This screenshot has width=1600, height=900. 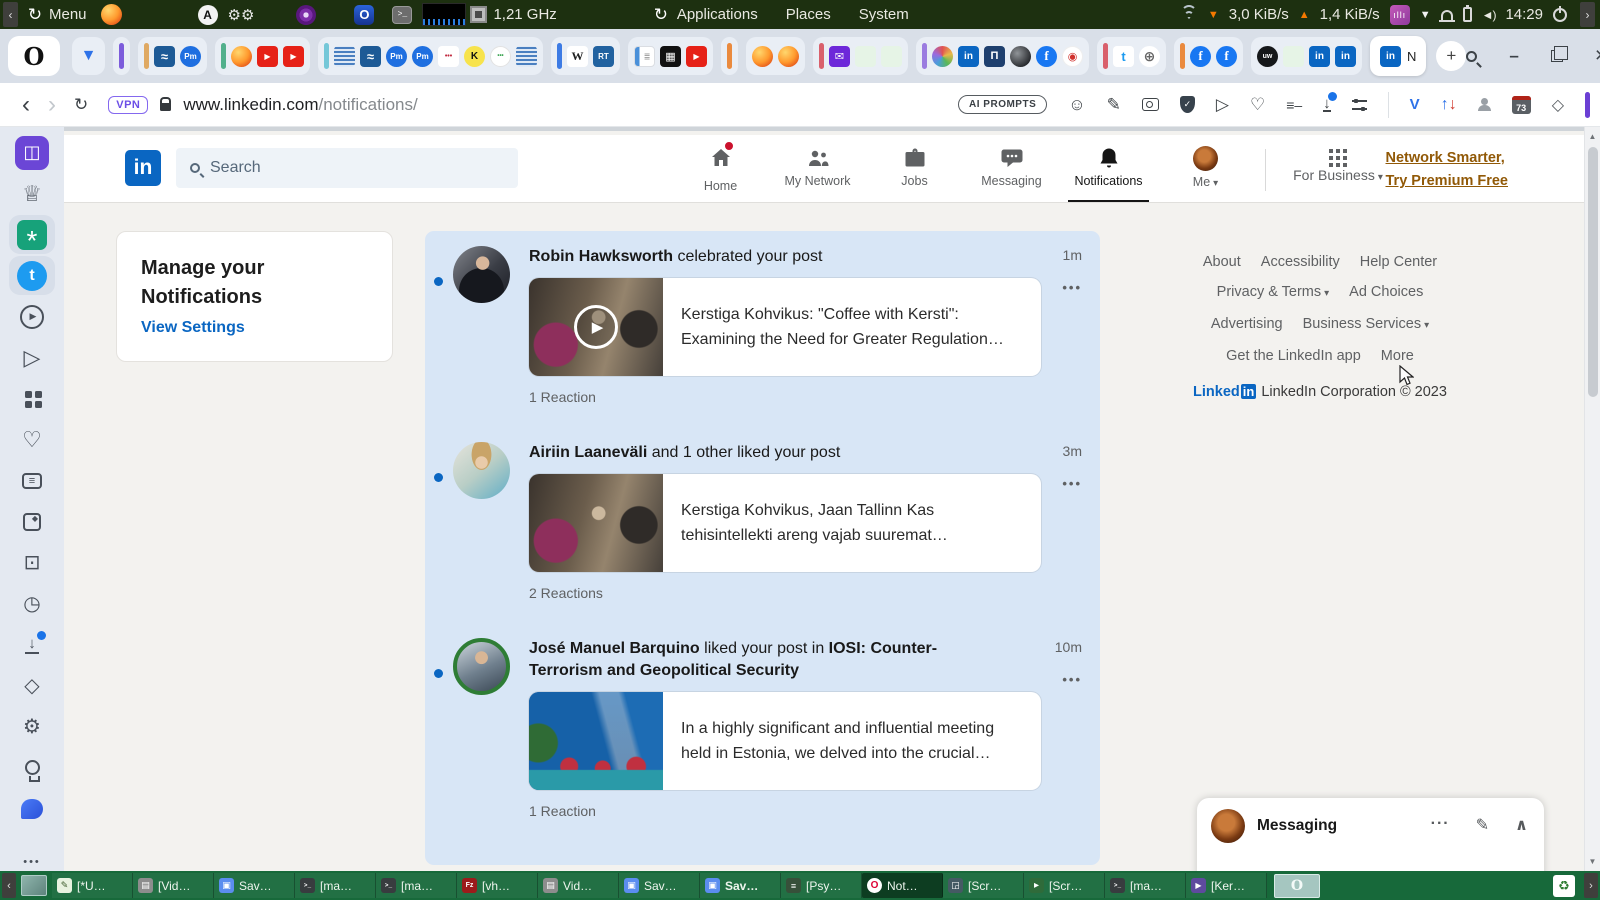 I want to click on footer-link: Get the LinkedIn app, so click(x=1293, y=356).